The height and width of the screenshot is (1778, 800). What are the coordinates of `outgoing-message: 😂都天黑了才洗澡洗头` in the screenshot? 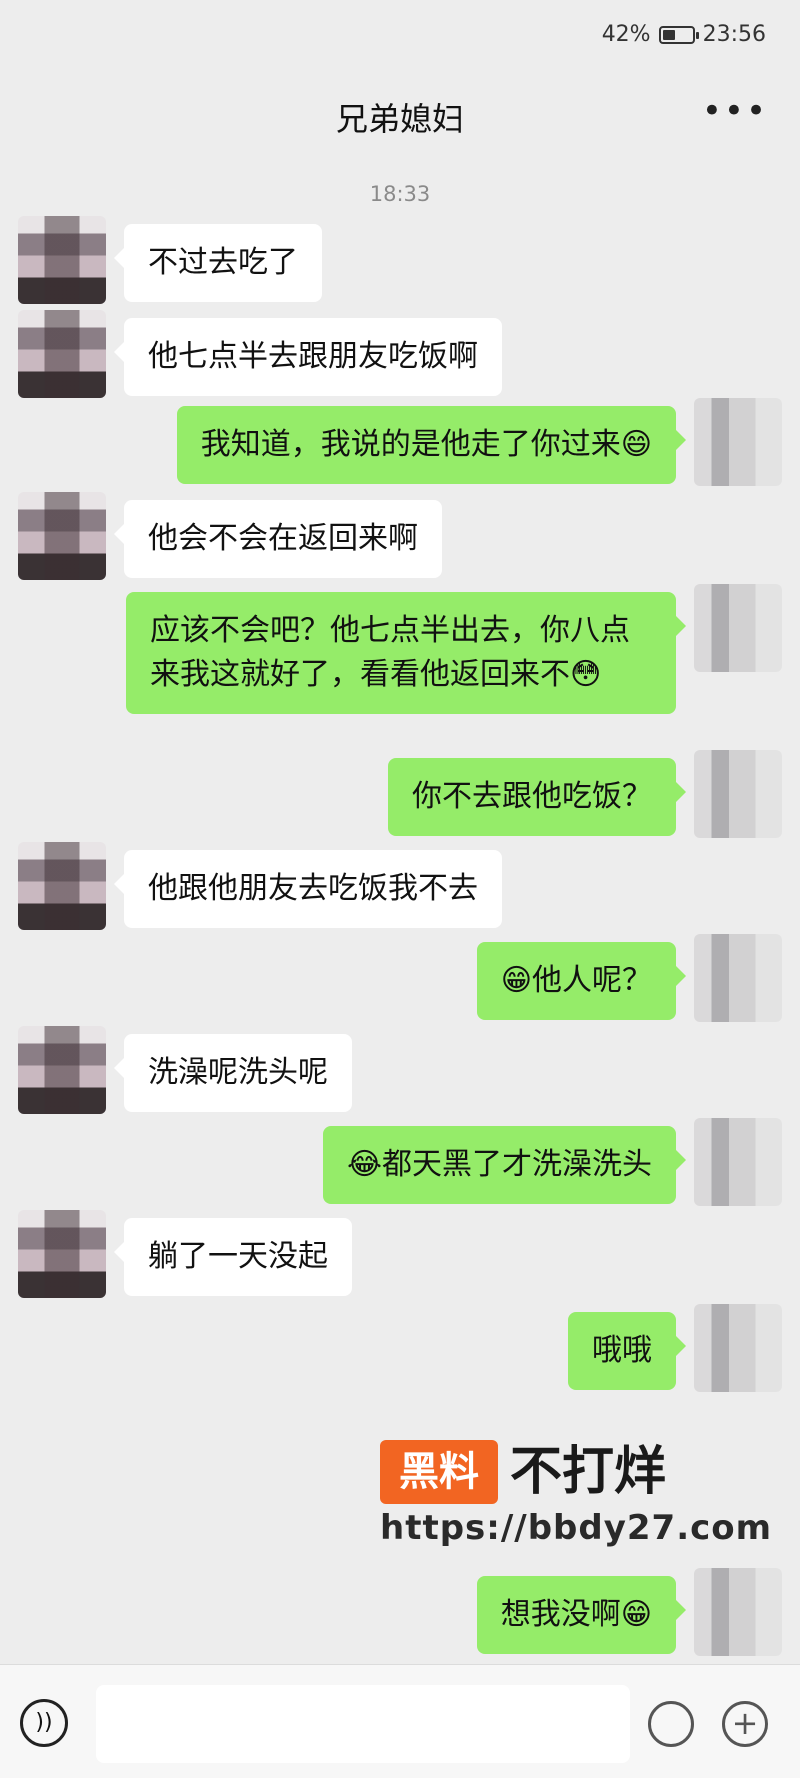 It's located at (504, 1165).